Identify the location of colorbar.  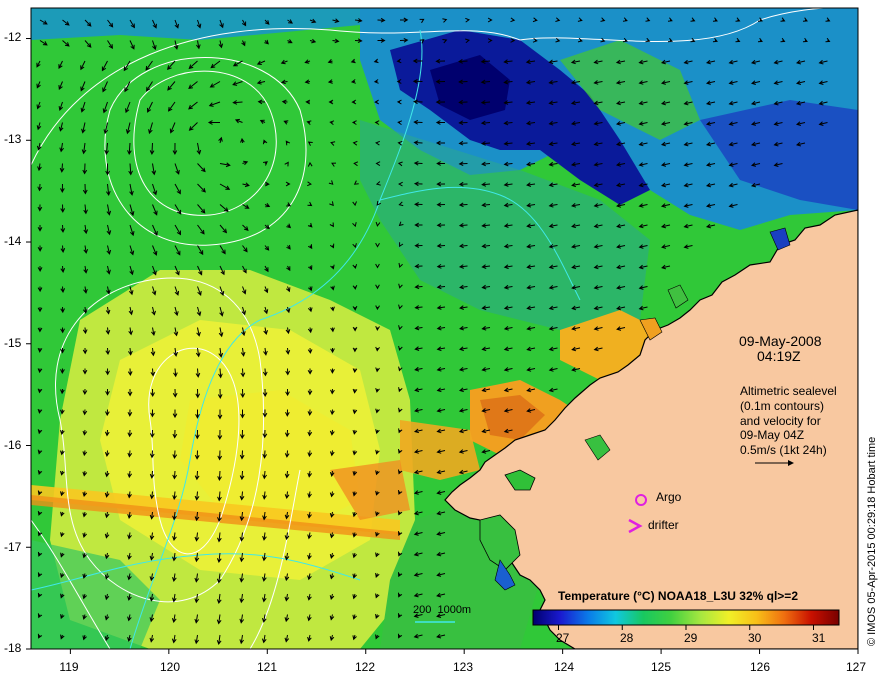
(686, 617).